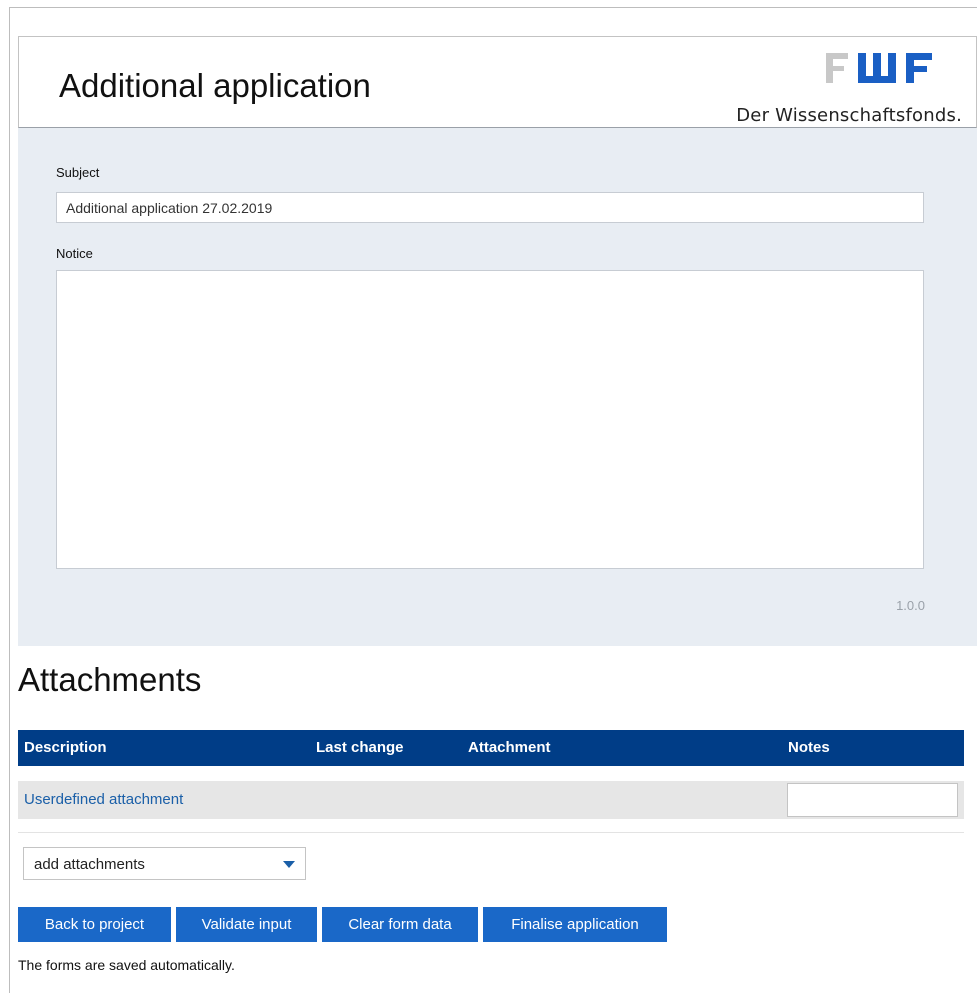 This screenshot has width=978, height=994. Describe the element at coordinates (74, 253) in the screenshot. I see `notice-label: Notice` at that location.